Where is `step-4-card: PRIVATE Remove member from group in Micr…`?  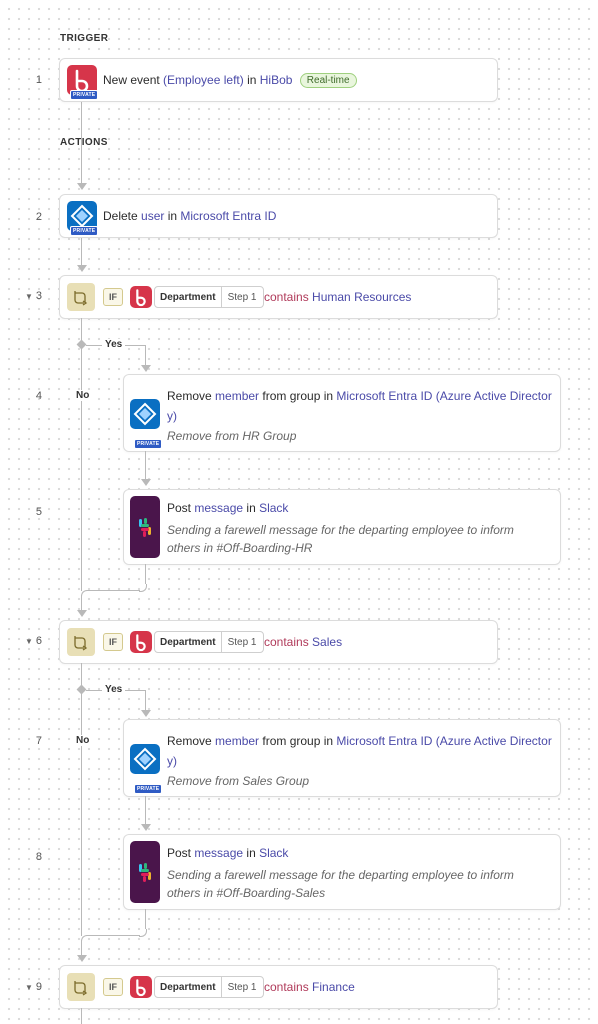
step-4-card: PRIVATE Remove member from group in Micr… is located at coordinates (342, 413).